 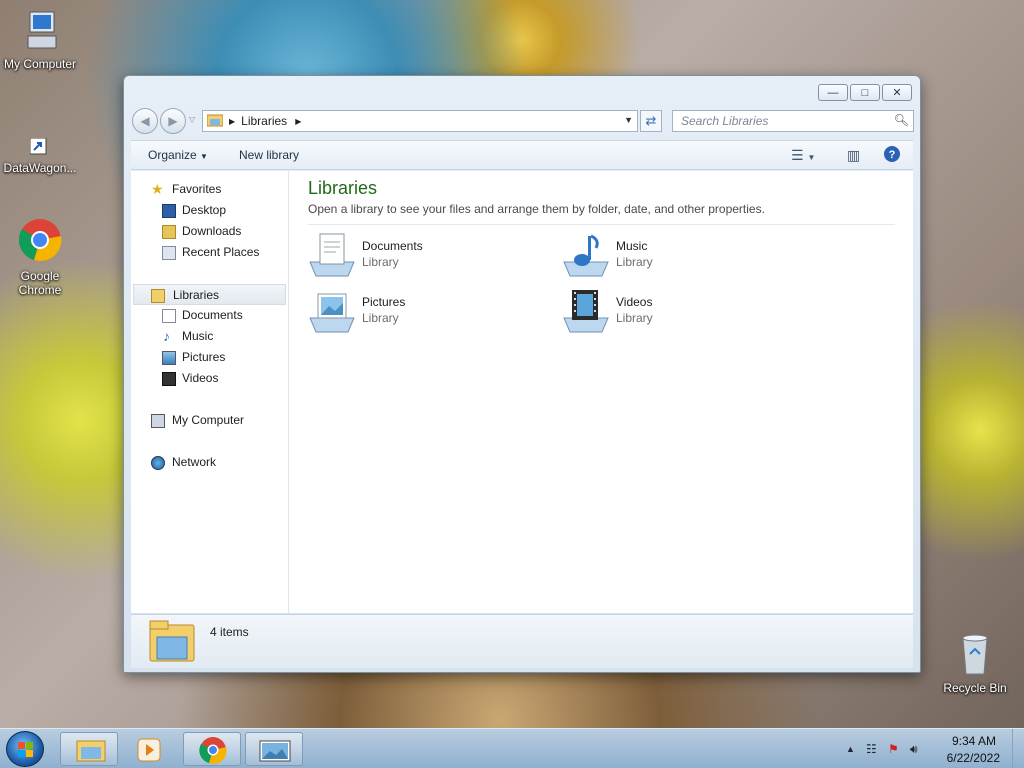 I want to click on nav-label: Music, so click(x=198, y=336).